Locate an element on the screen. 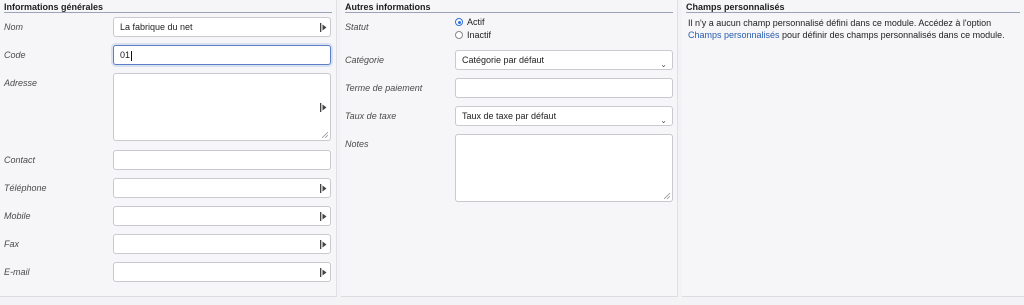  code-label: Code is located at coordinates (15, 55).